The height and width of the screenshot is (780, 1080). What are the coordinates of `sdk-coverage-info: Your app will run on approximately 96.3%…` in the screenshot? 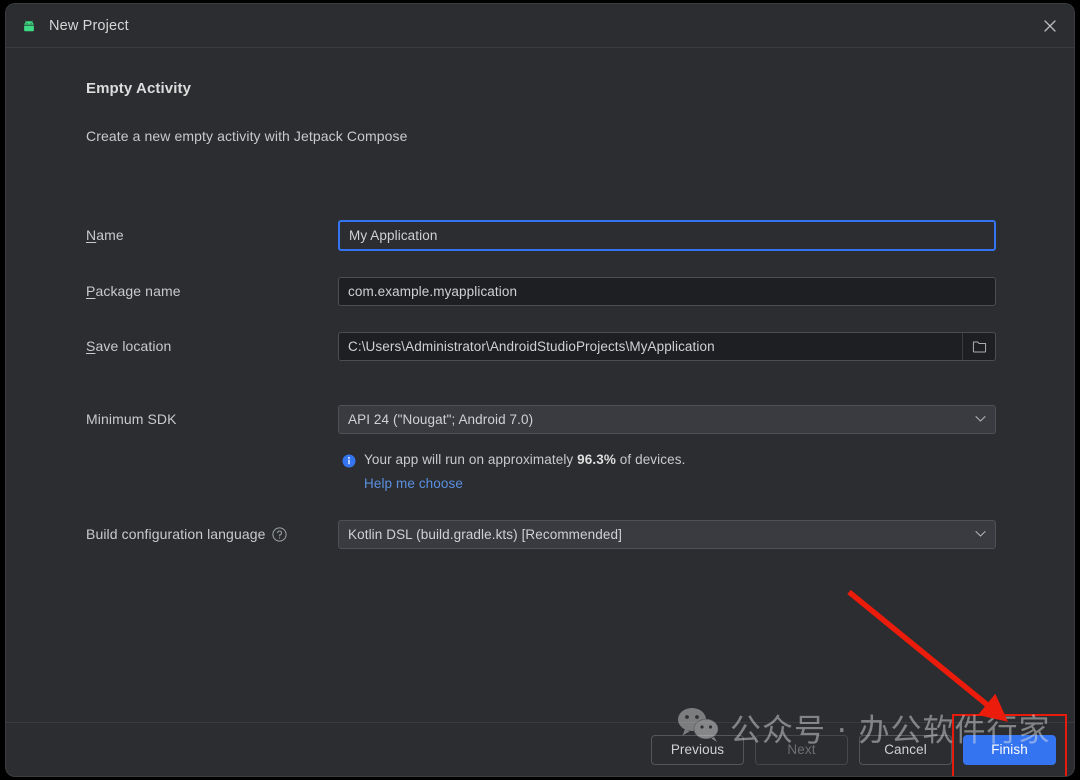 It's located at (642, 472).